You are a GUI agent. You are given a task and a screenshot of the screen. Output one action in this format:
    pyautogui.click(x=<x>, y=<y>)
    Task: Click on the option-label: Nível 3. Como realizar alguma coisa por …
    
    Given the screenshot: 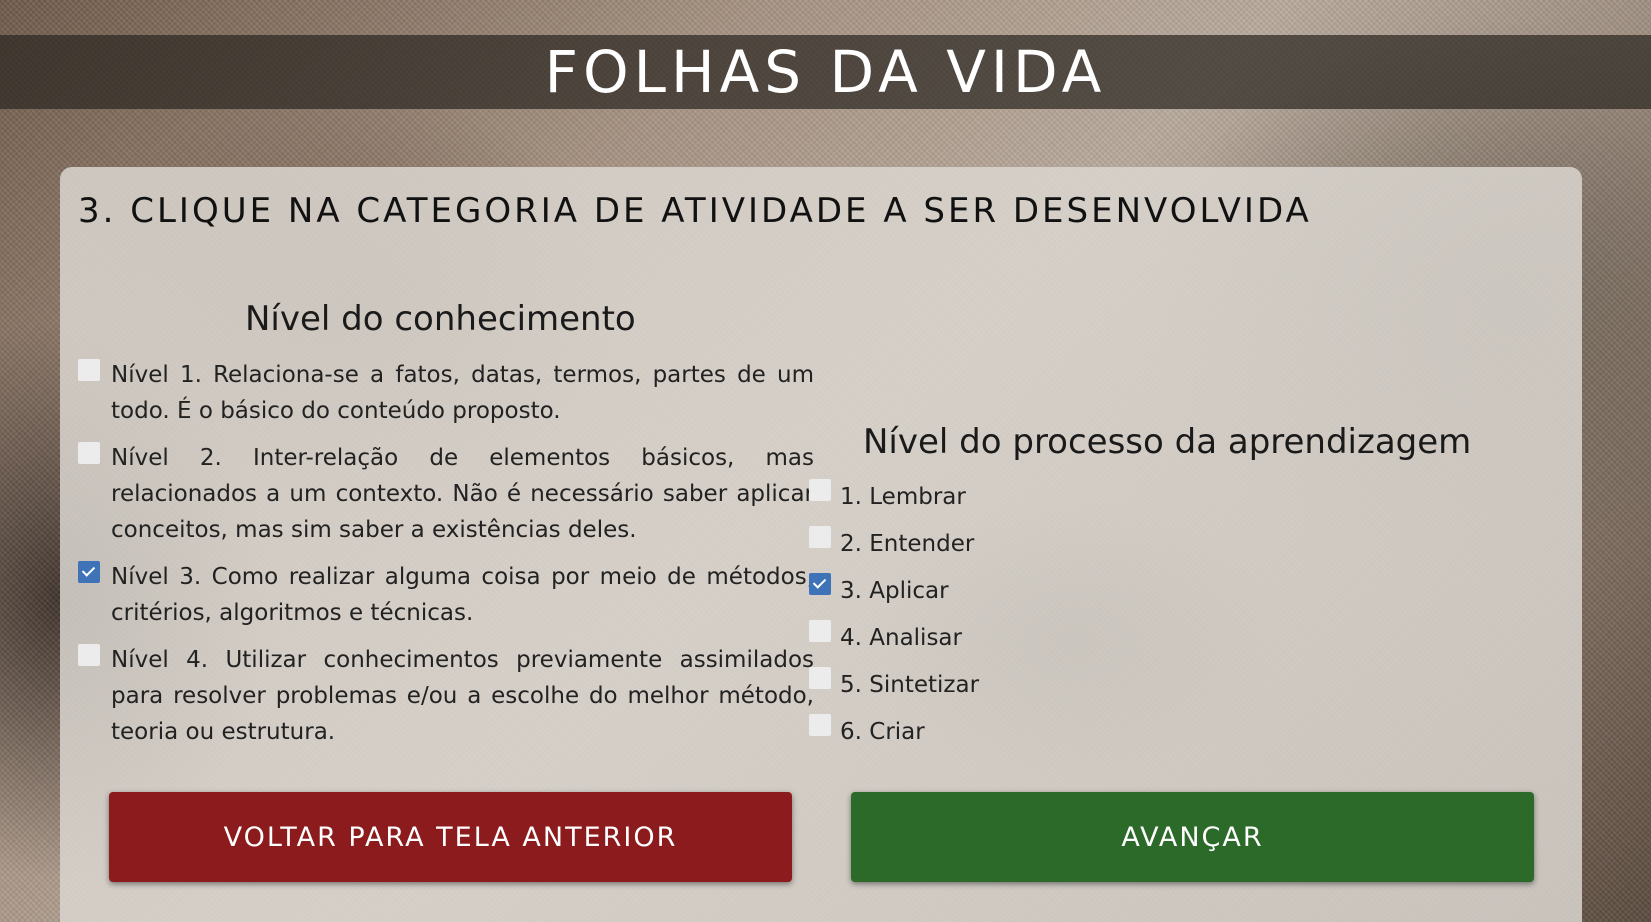 What is the action you would take?
    pyautogui.click(x=462, y=595)
    